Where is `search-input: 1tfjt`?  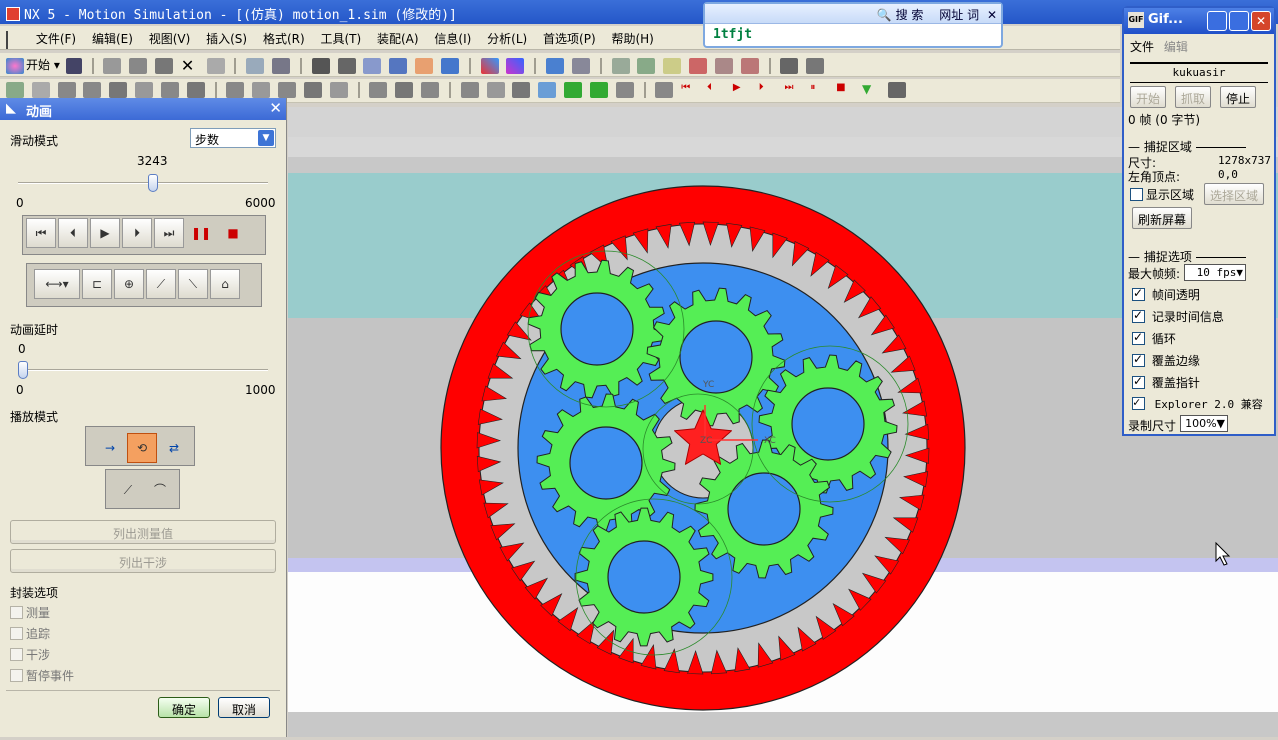 search-input: 1tfjt is located at coordinates (853, 34).